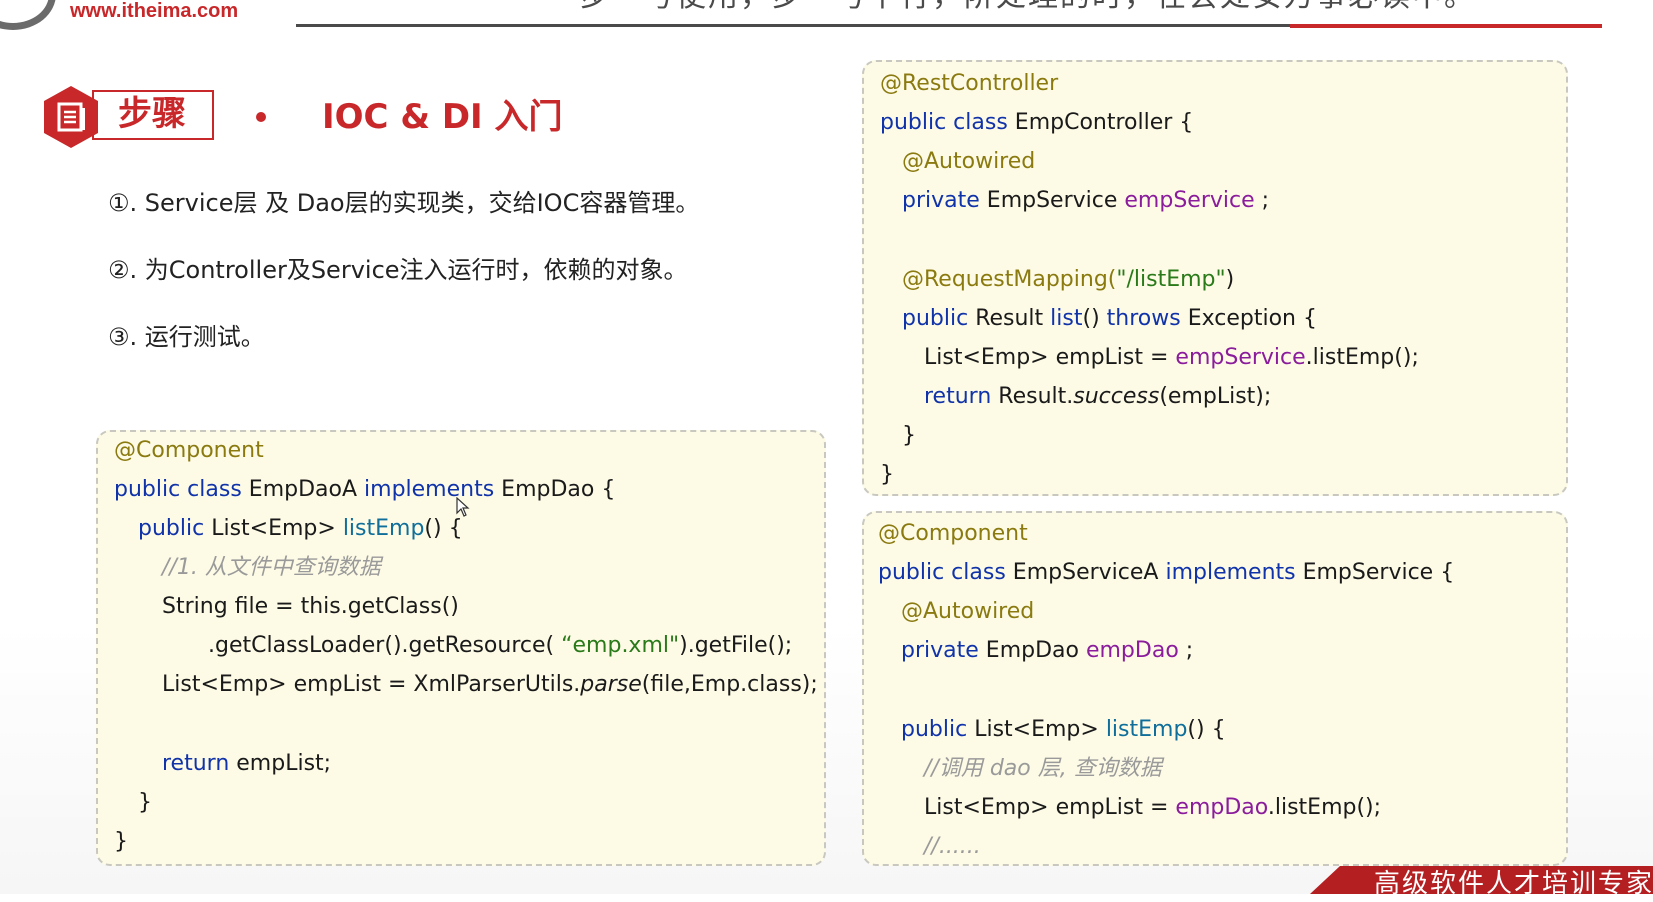  Describe the element at coordinates (1052, 200) in the screenshot. I see `code-text: EmpService` at that location.